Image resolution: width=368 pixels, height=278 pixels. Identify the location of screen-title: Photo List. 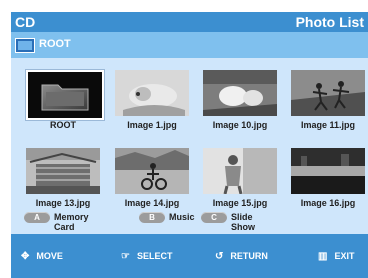
(329, 22).